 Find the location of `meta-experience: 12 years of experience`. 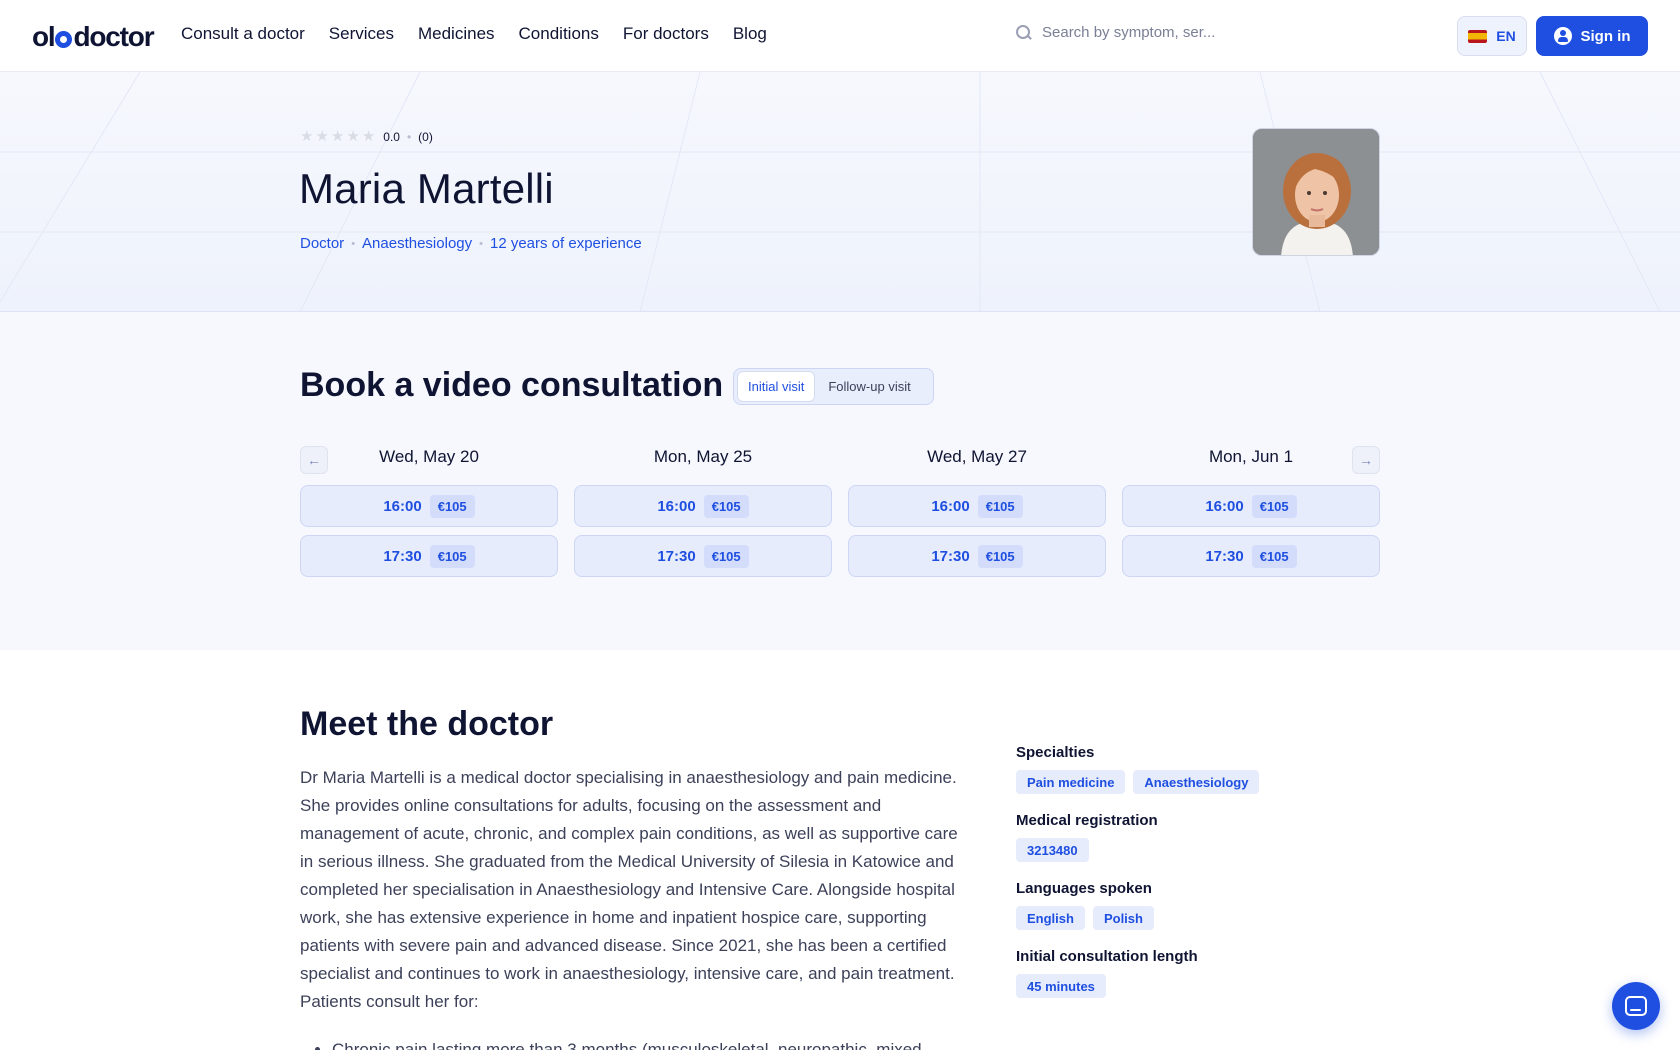

meta-experience: 12 years of experience is located at coordinates (566, 243).